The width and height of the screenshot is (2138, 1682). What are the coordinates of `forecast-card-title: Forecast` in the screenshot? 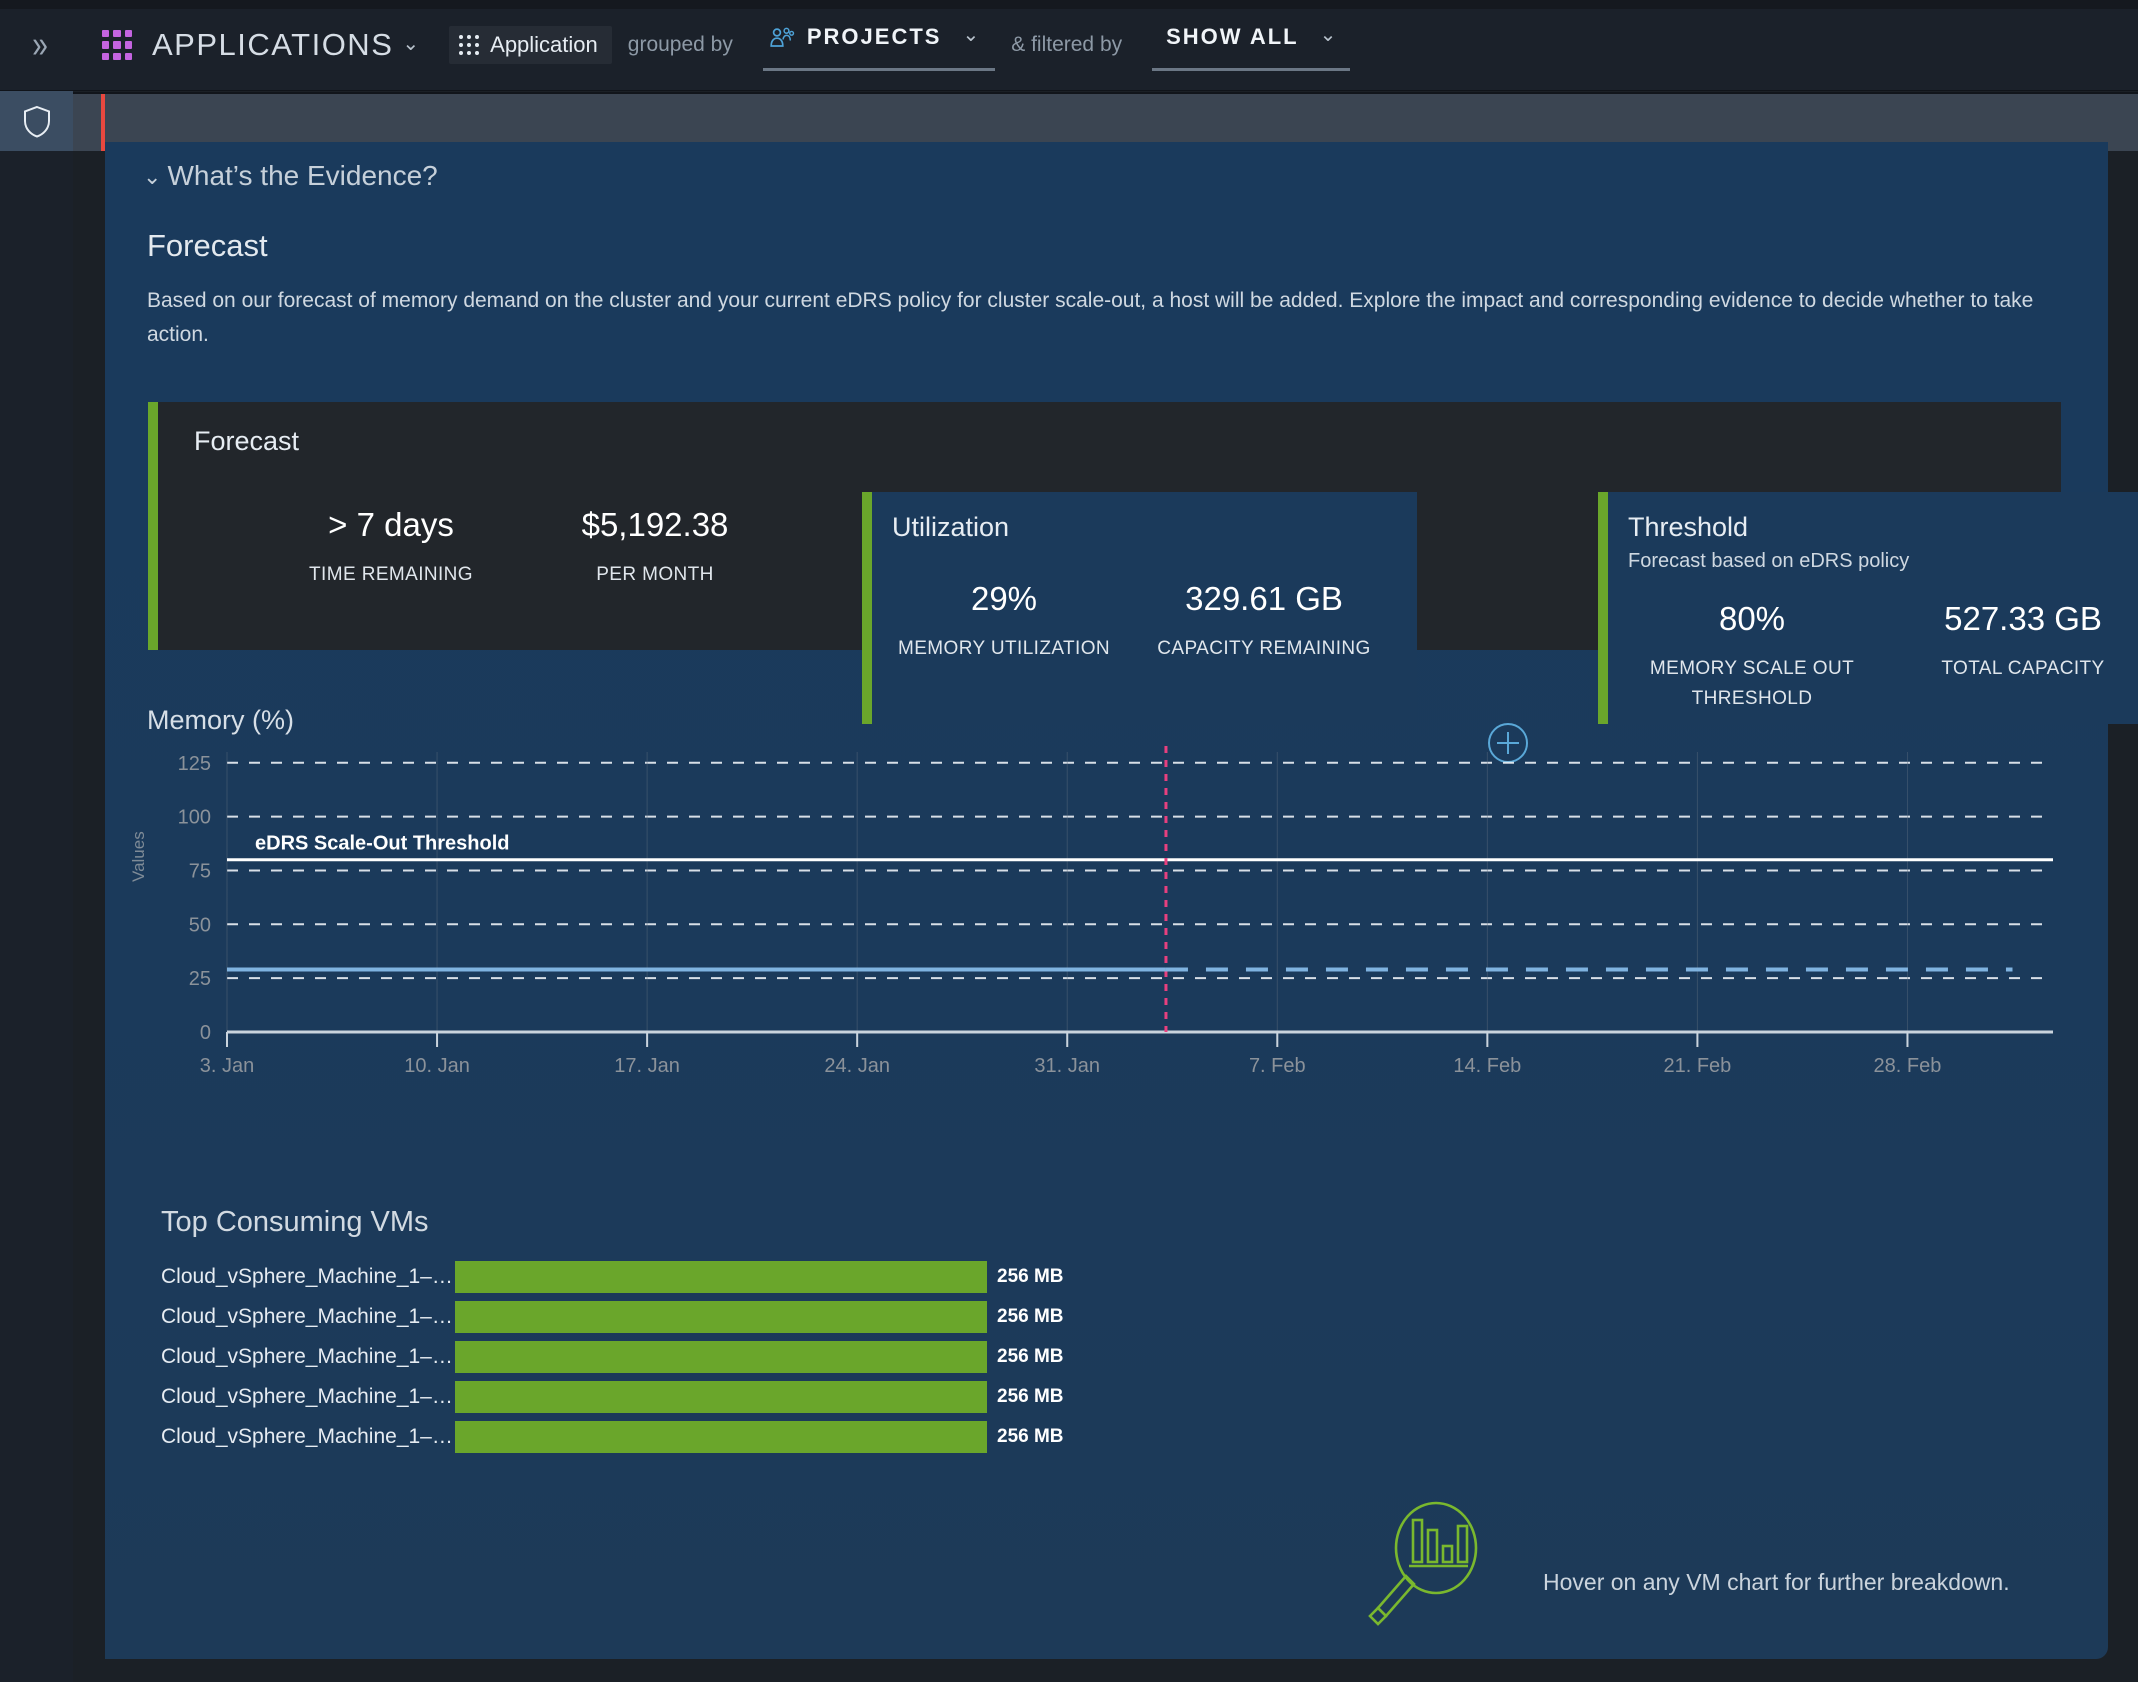 It's located at (247, 441).